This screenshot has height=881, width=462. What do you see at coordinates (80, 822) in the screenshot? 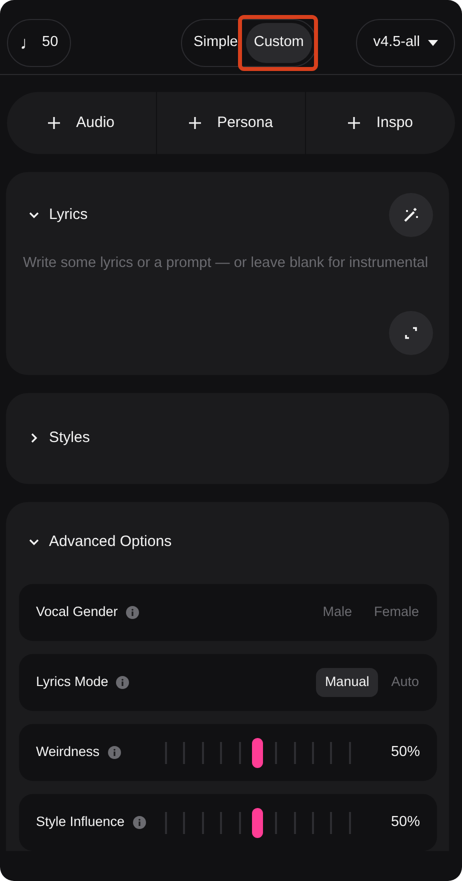
I see `option-label: Style Influence` at bounding box center [80, 822].